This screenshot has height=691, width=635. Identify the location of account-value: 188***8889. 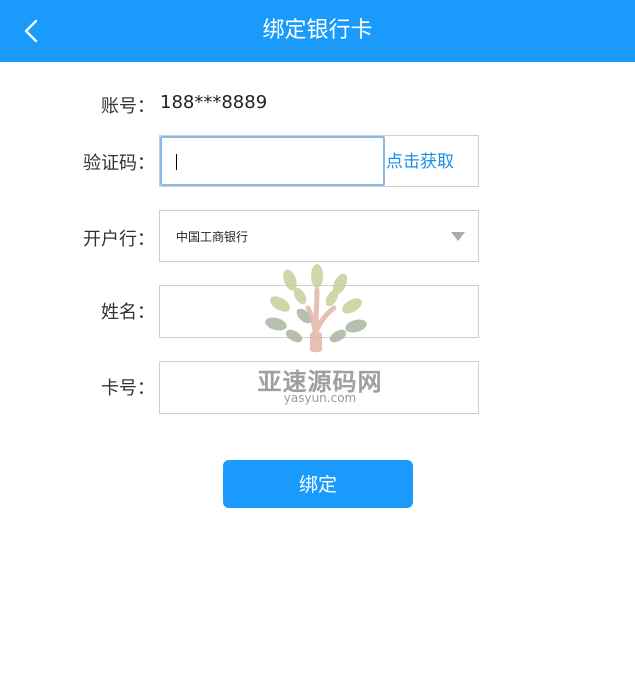
(214, 102).